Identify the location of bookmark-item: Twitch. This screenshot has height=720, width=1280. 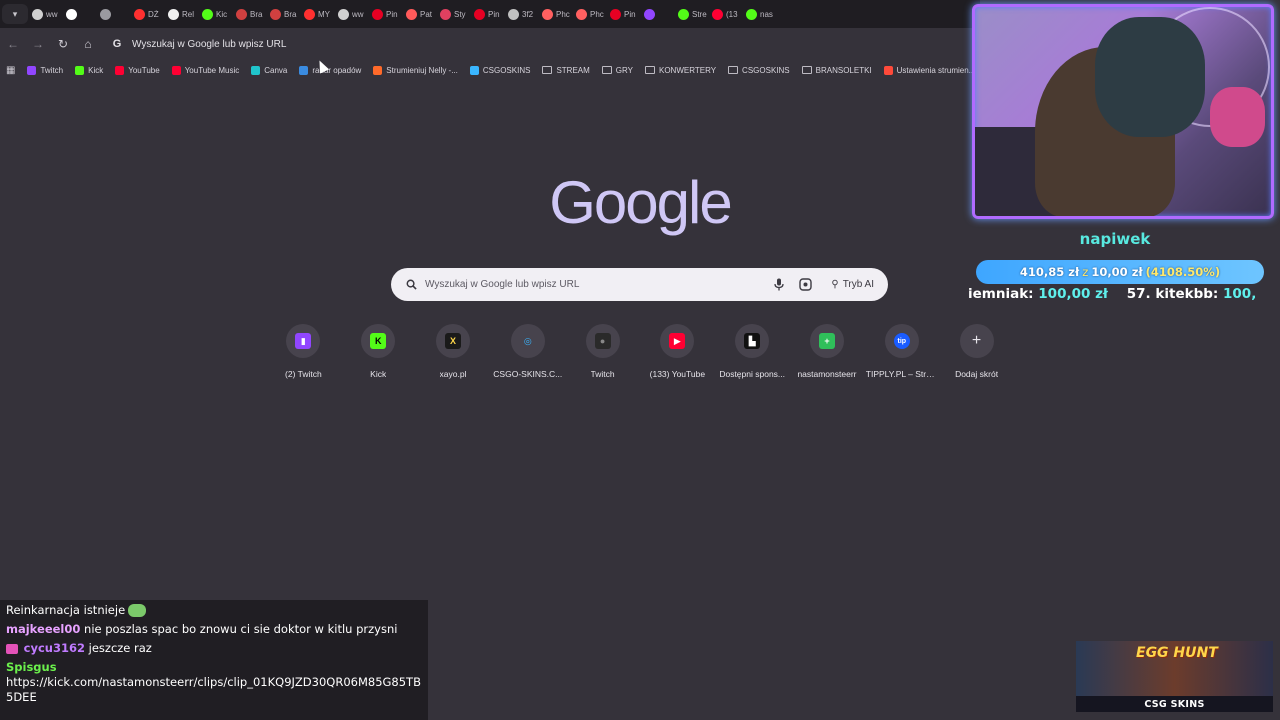
(45, 70).